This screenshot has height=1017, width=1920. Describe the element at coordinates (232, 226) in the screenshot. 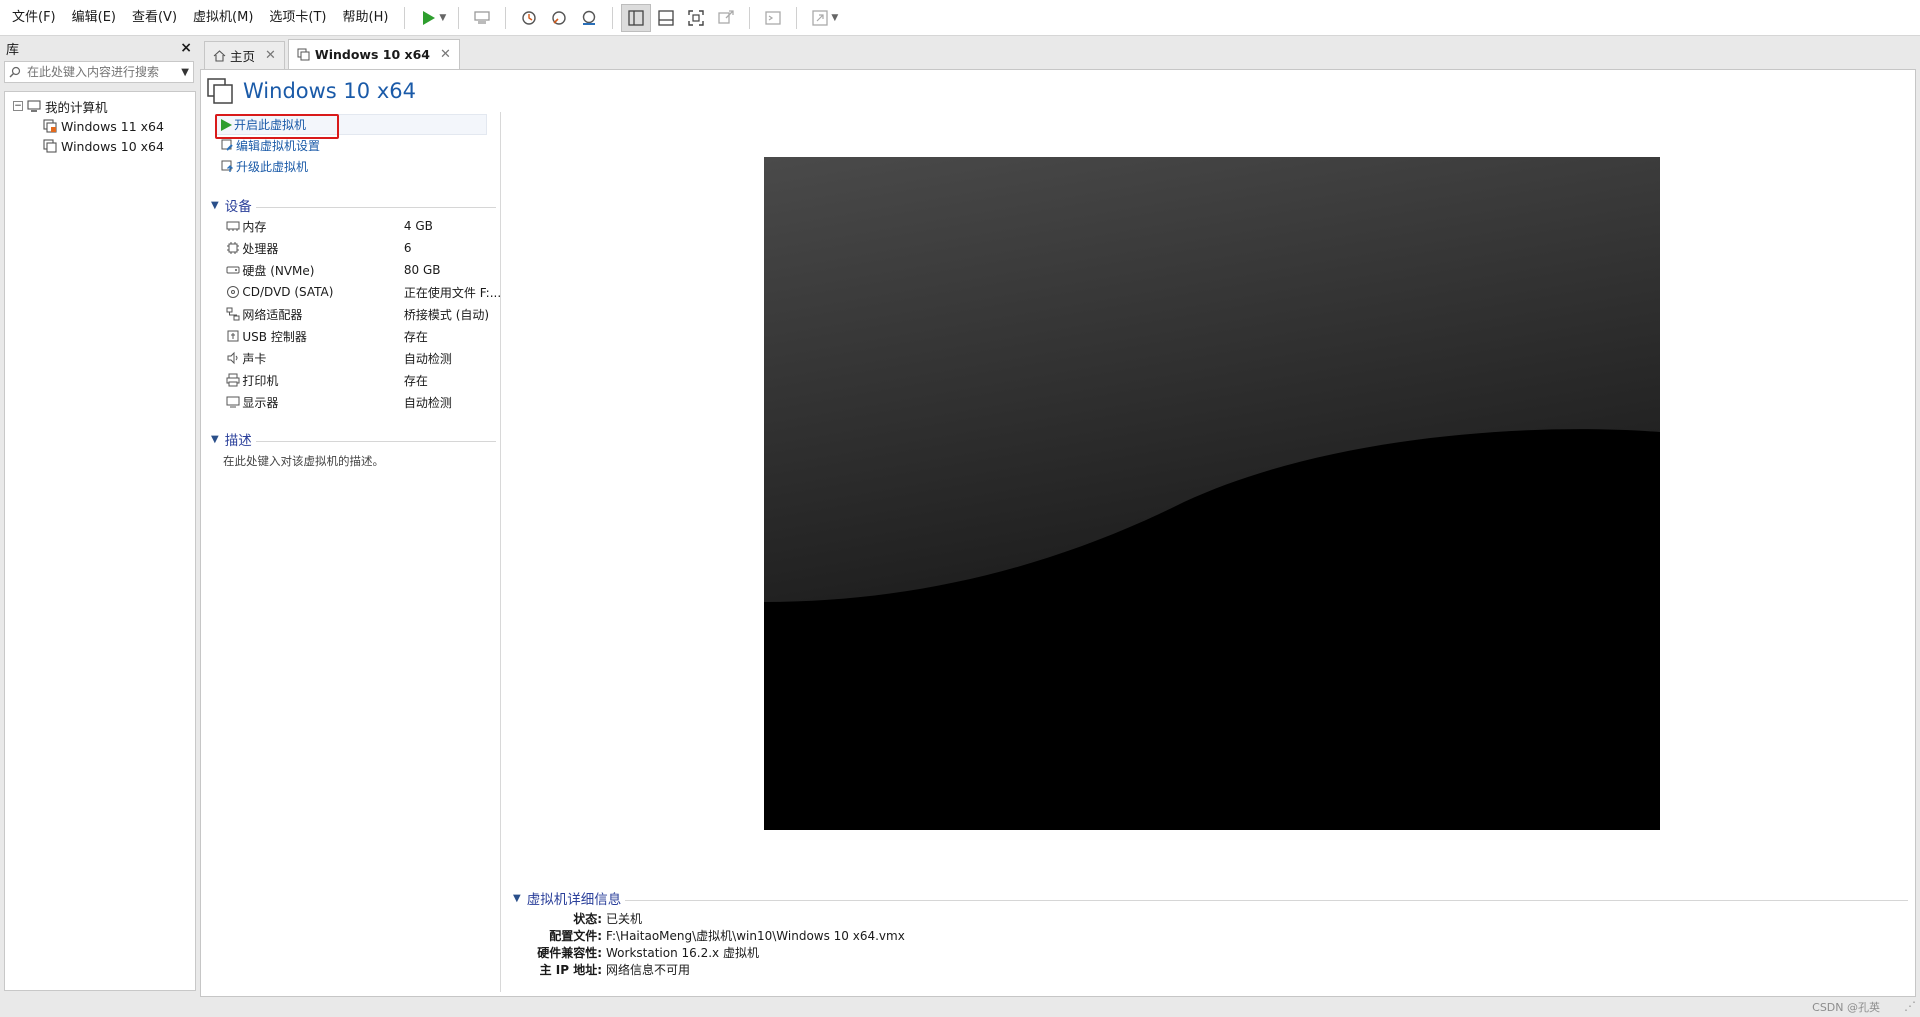

I see `memory-icon` at that location.